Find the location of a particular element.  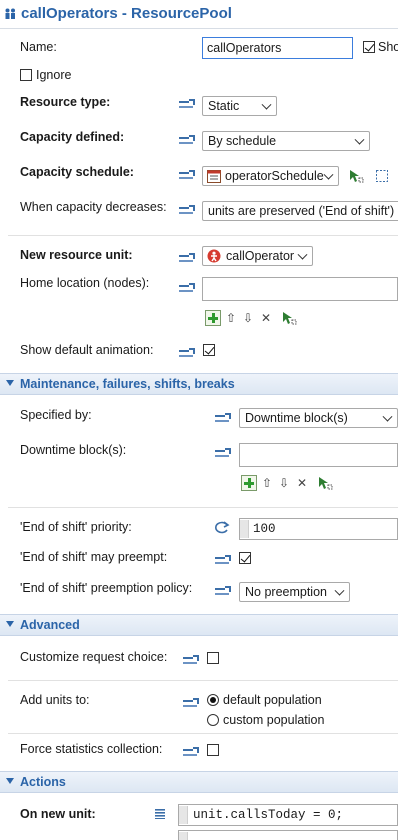

on-new-unit-code-field: unit.callsToday = 0; is located at coordinates (288, 815).